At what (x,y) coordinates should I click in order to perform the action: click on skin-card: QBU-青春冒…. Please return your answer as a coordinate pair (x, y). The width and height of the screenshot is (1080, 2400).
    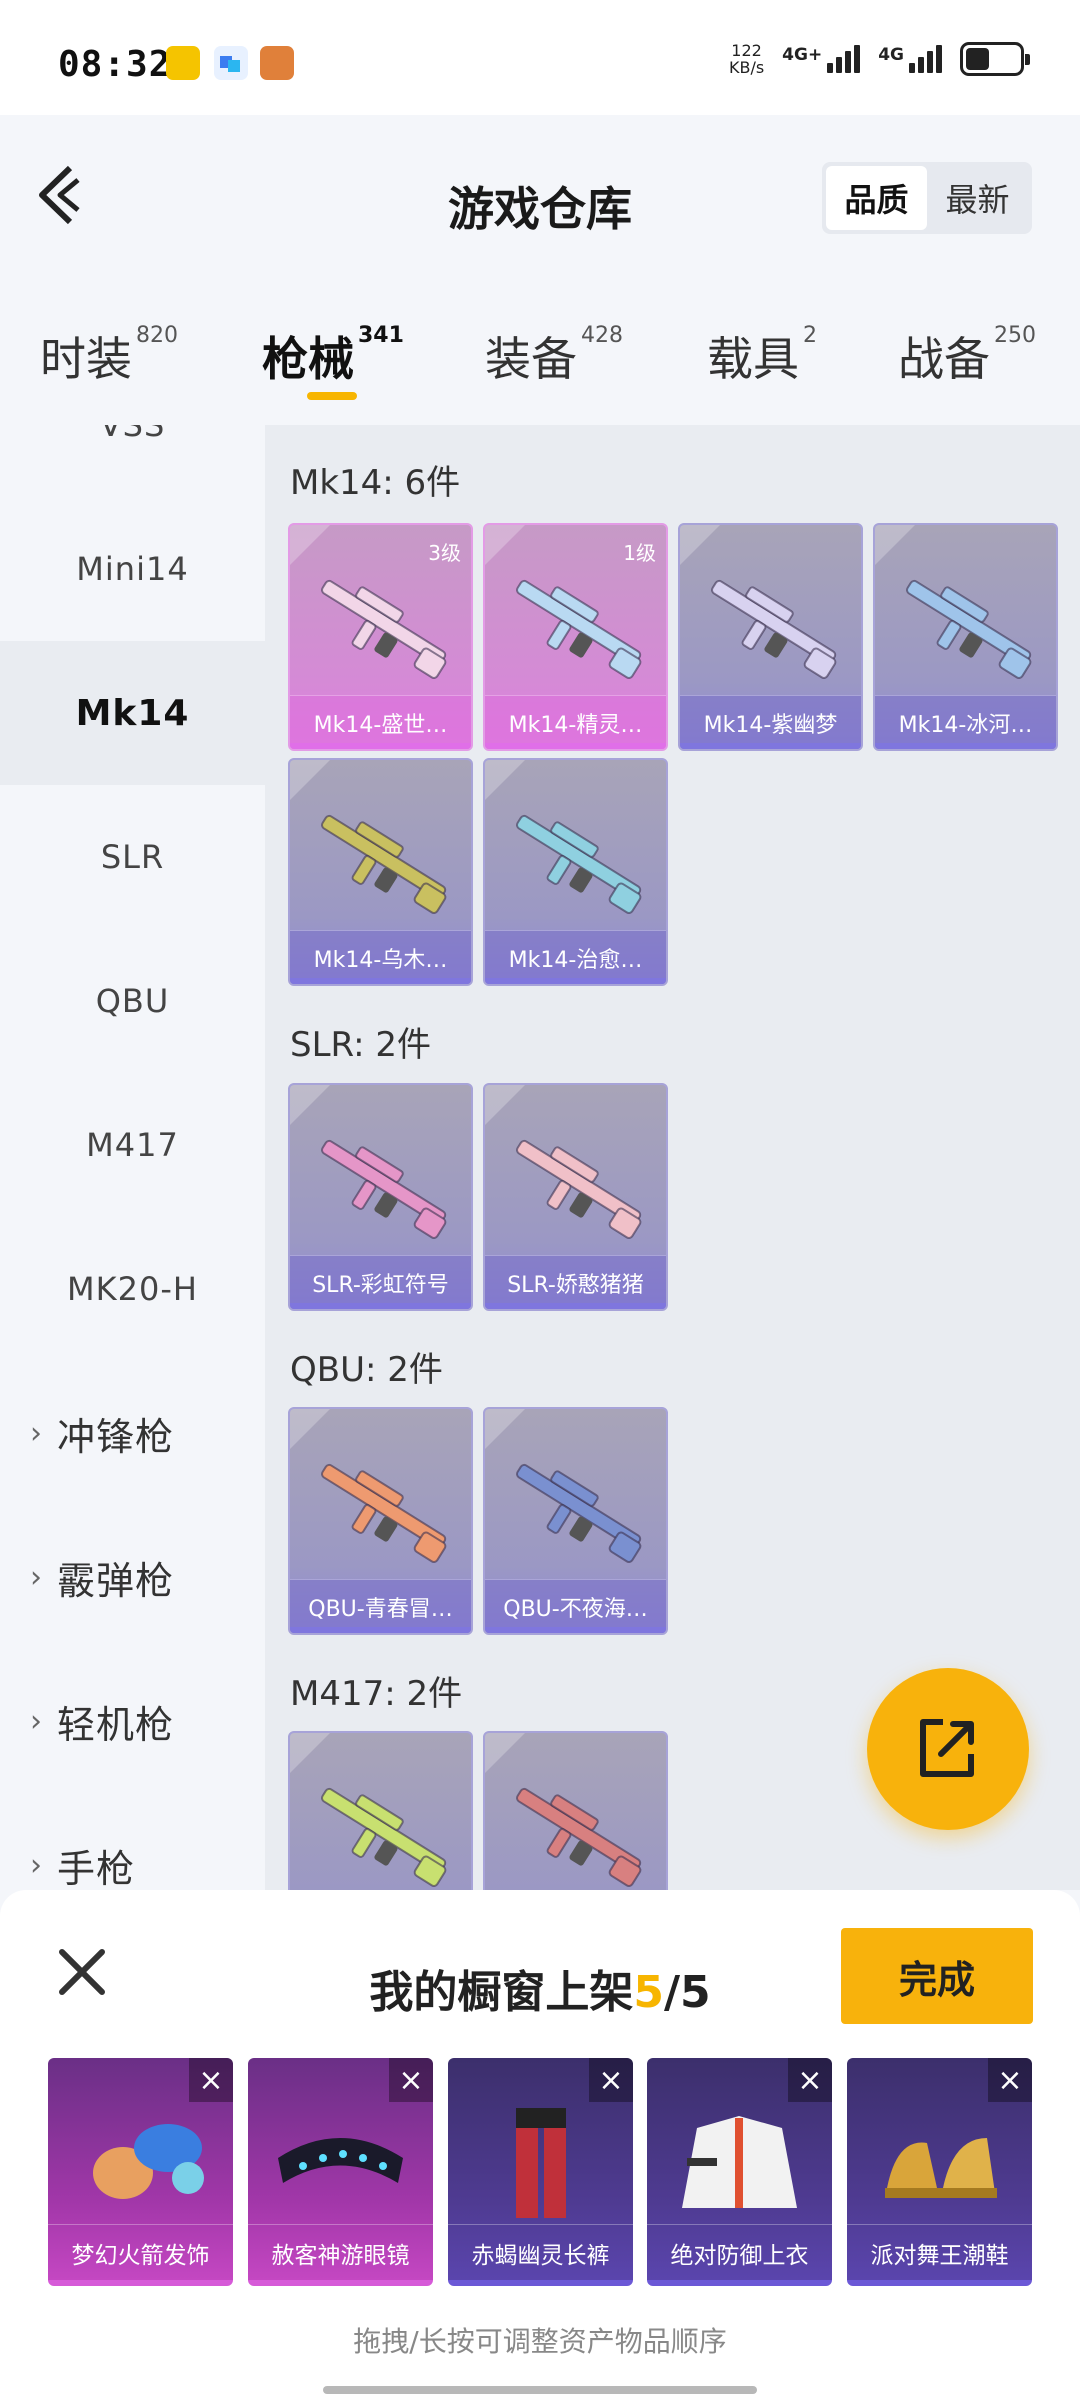
    Looking at the image, I should click on (380, 1521).